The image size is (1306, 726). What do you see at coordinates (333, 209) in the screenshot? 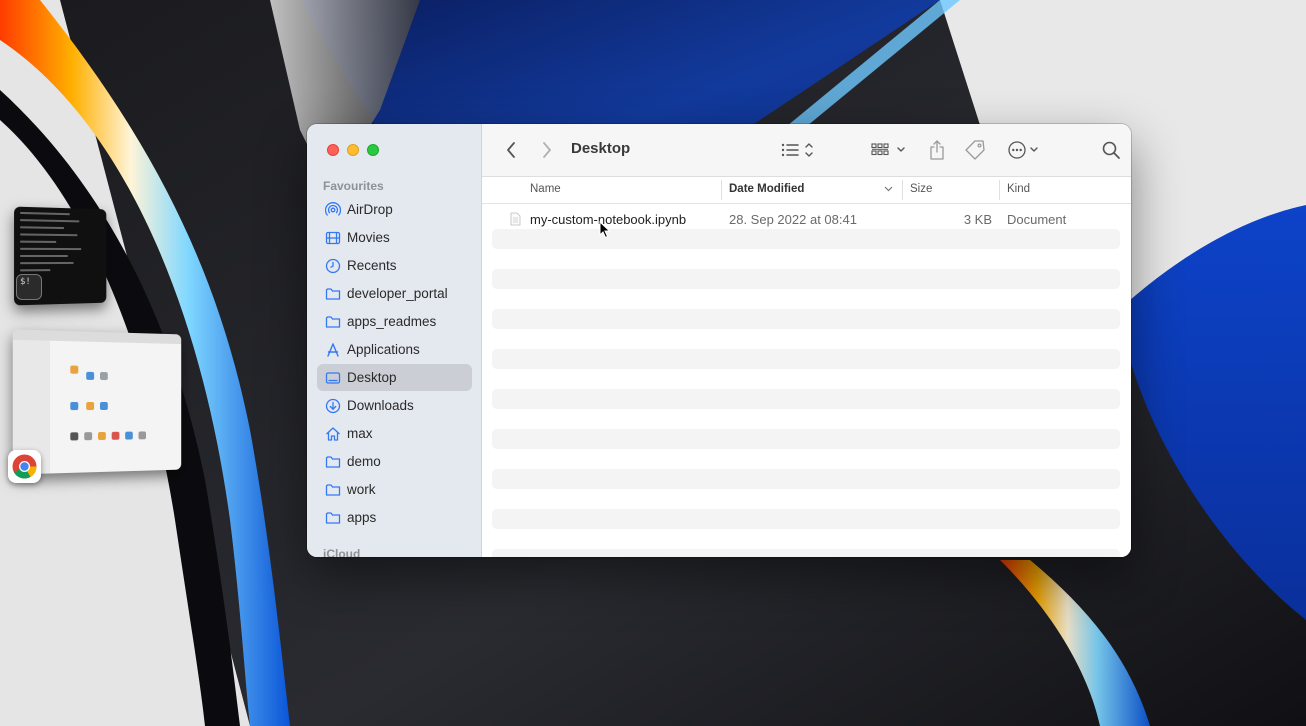
I see `airdrop-icon` at bounding box center [333, 209].